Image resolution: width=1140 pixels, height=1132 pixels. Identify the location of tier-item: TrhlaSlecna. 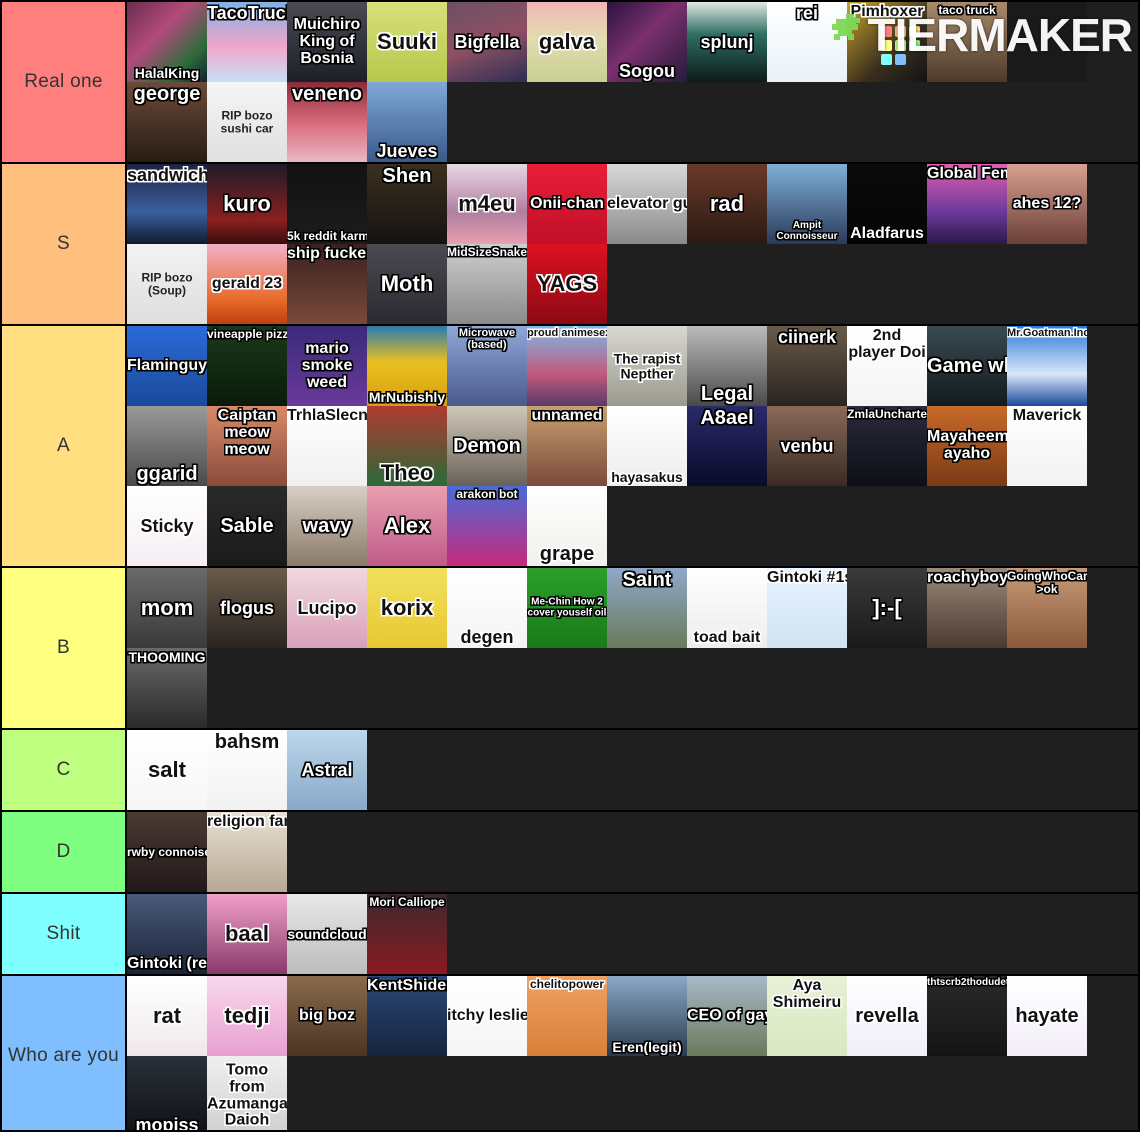
(327, 446).